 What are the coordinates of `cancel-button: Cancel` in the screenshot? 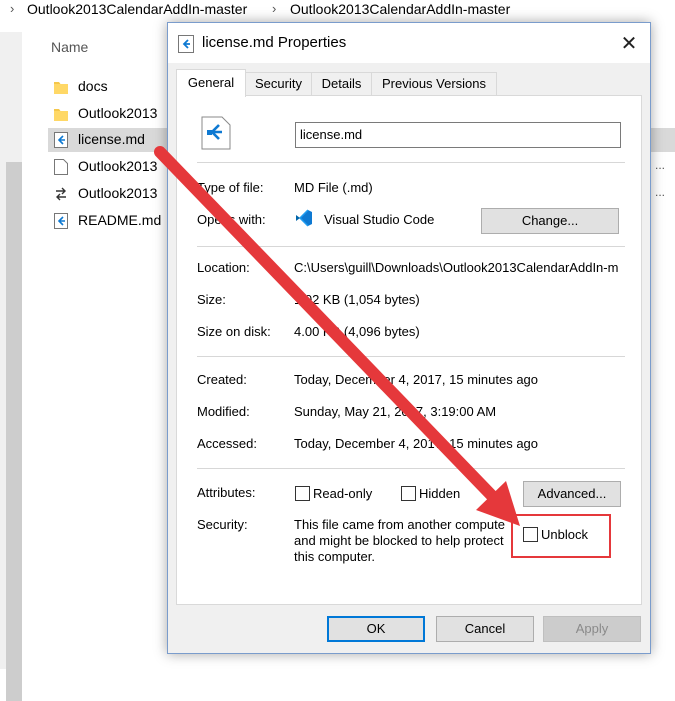 It's located at (485, 629).